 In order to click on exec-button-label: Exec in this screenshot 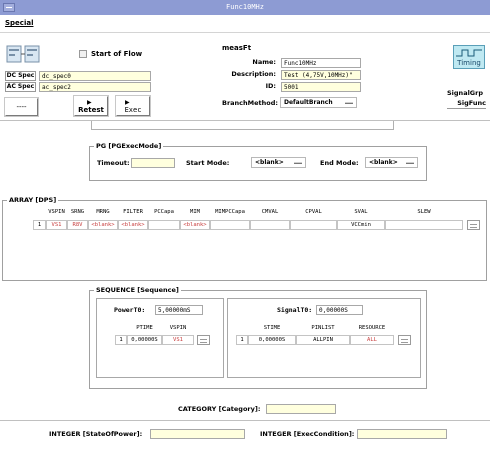, I will do `click(133, 110)`.